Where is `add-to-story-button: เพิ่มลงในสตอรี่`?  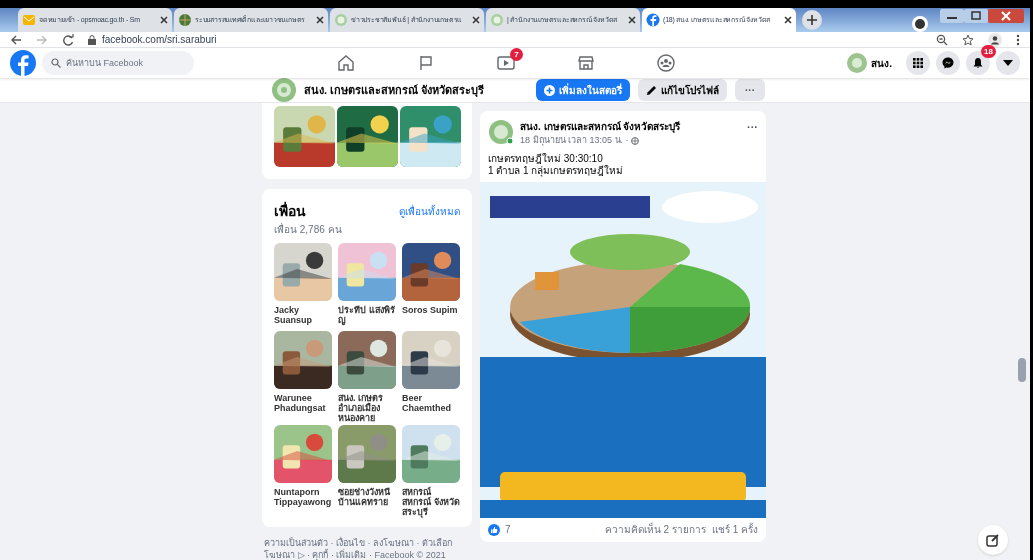
add-to-story-button: เพิ่มลงในสตอรี่ is located at coordinates (583, 90).